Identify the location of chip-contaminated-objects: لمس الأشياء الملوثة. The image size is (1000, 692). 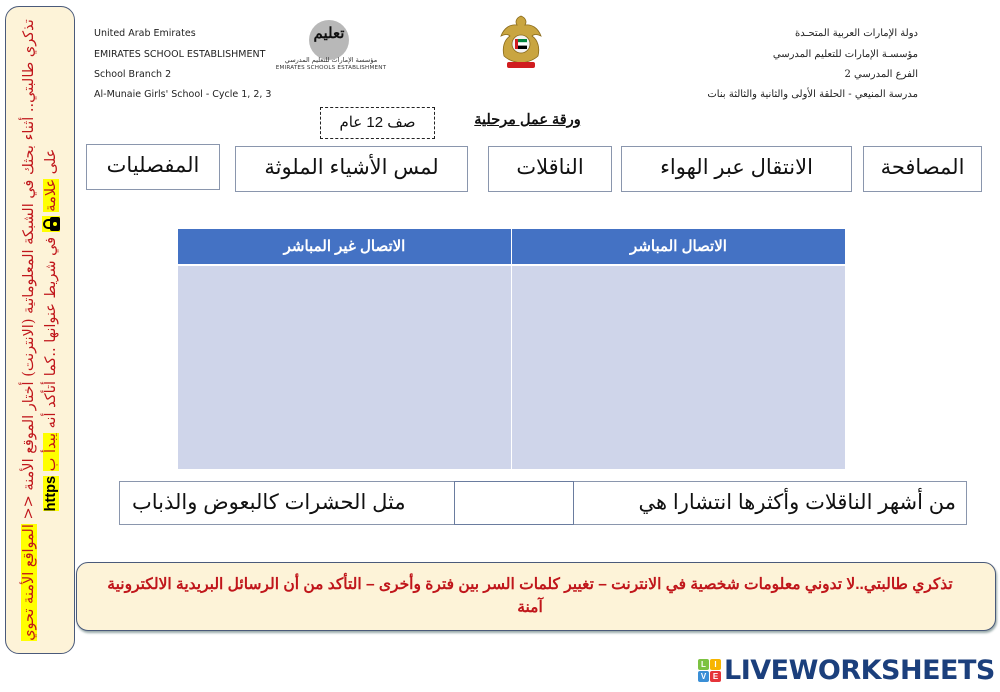
(351, 169).